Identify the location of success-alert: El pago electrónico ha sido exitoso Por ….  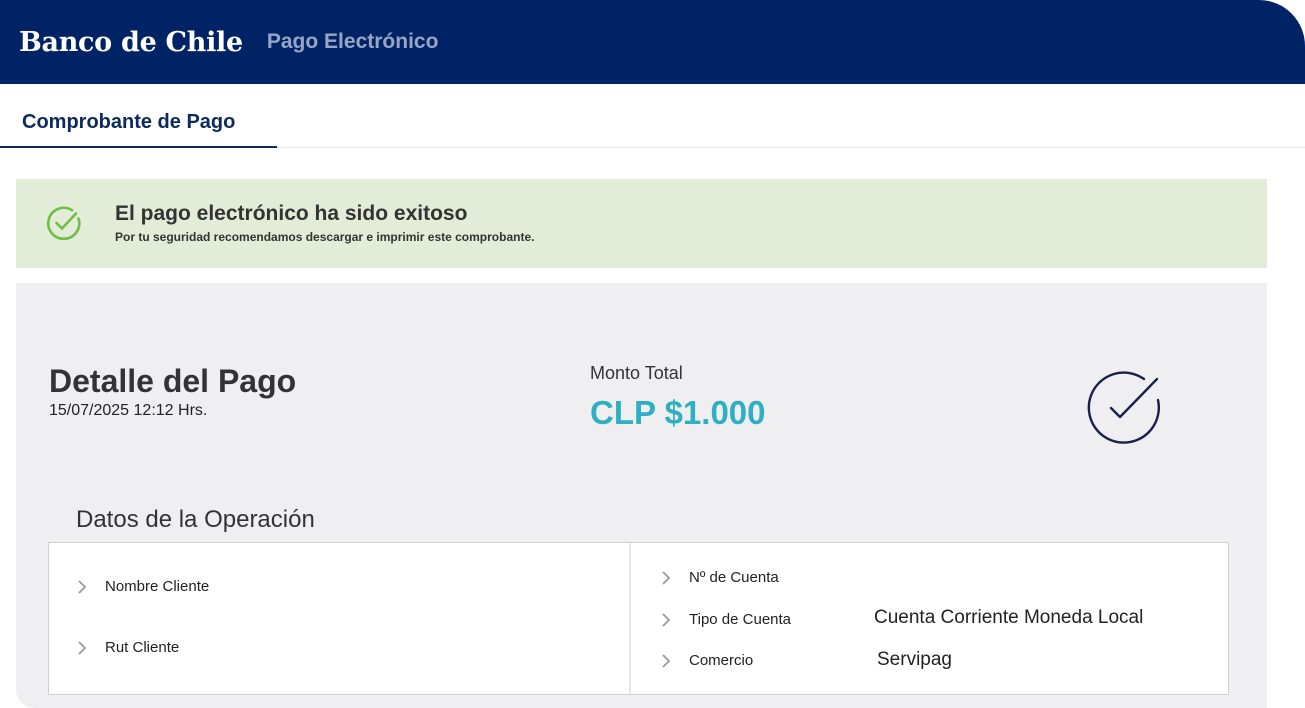
(641, 223).